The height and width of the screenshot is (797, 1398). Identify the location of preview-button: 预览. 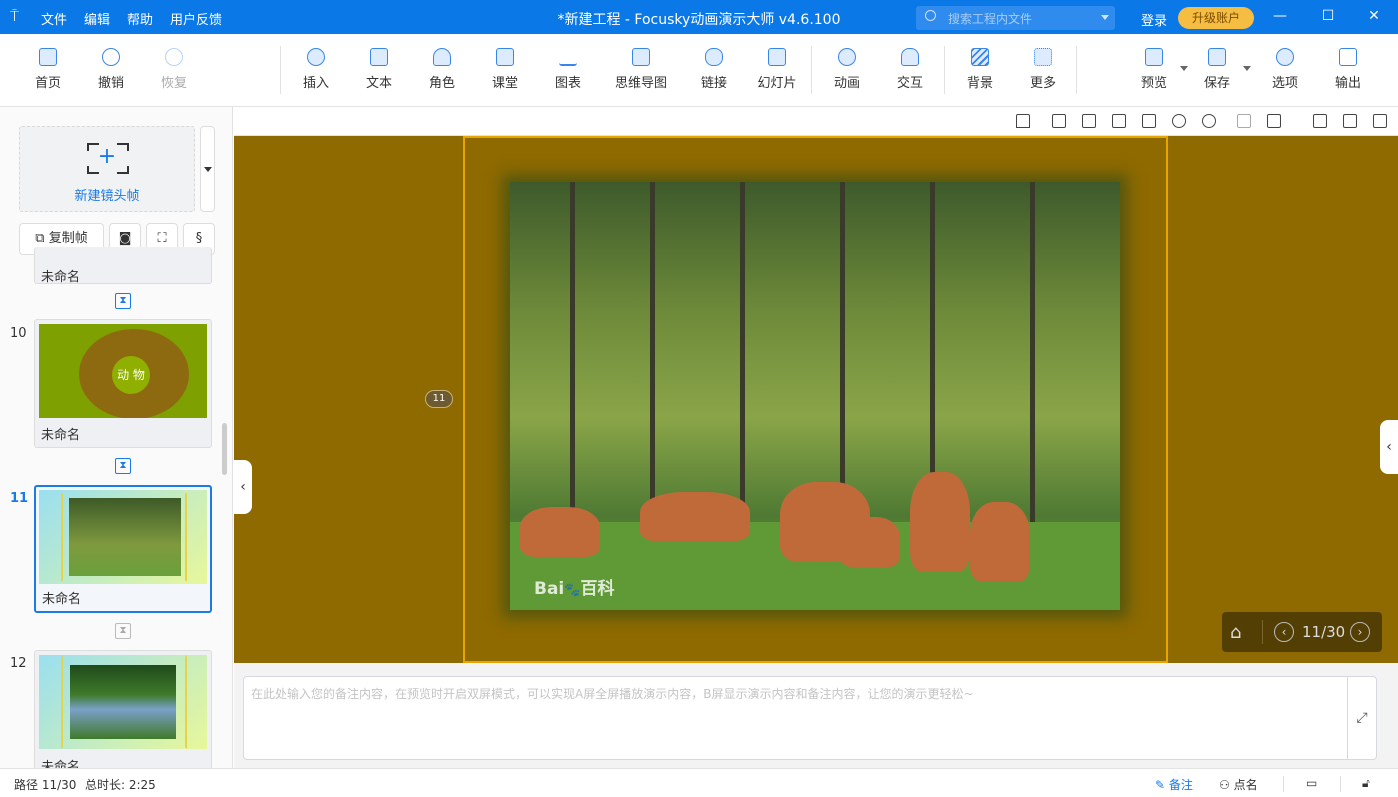
(1156, 69).